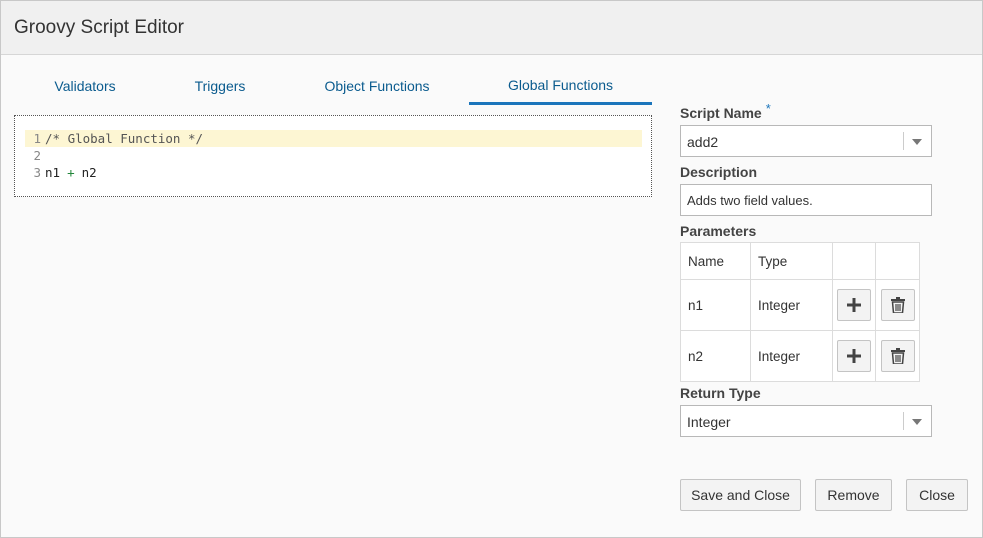 The height and width of the screenshot is (538, 983). I want to click on column-header-add, so click(854, 261).